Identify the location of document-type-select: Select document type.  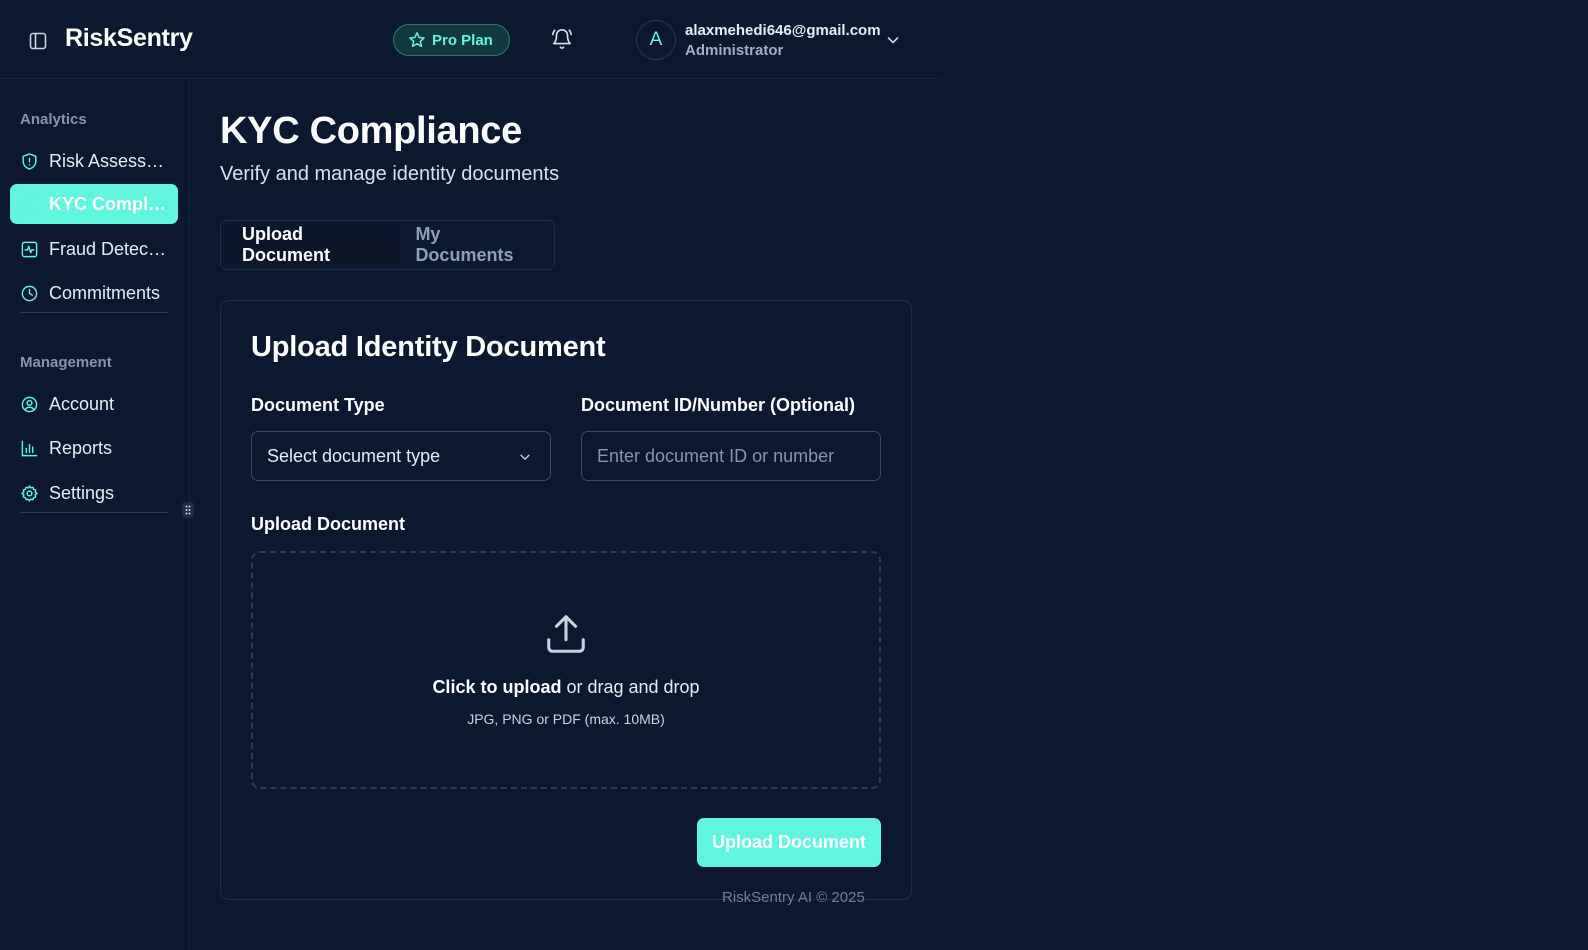
(401, 456).